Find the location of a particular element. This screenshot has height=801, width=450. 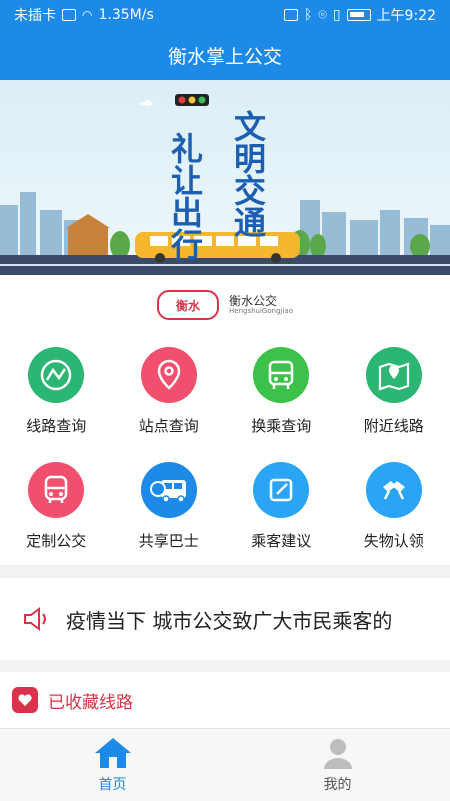

passenger-suggestion-label: 乘客建议 is located at coordinates (281, 540).